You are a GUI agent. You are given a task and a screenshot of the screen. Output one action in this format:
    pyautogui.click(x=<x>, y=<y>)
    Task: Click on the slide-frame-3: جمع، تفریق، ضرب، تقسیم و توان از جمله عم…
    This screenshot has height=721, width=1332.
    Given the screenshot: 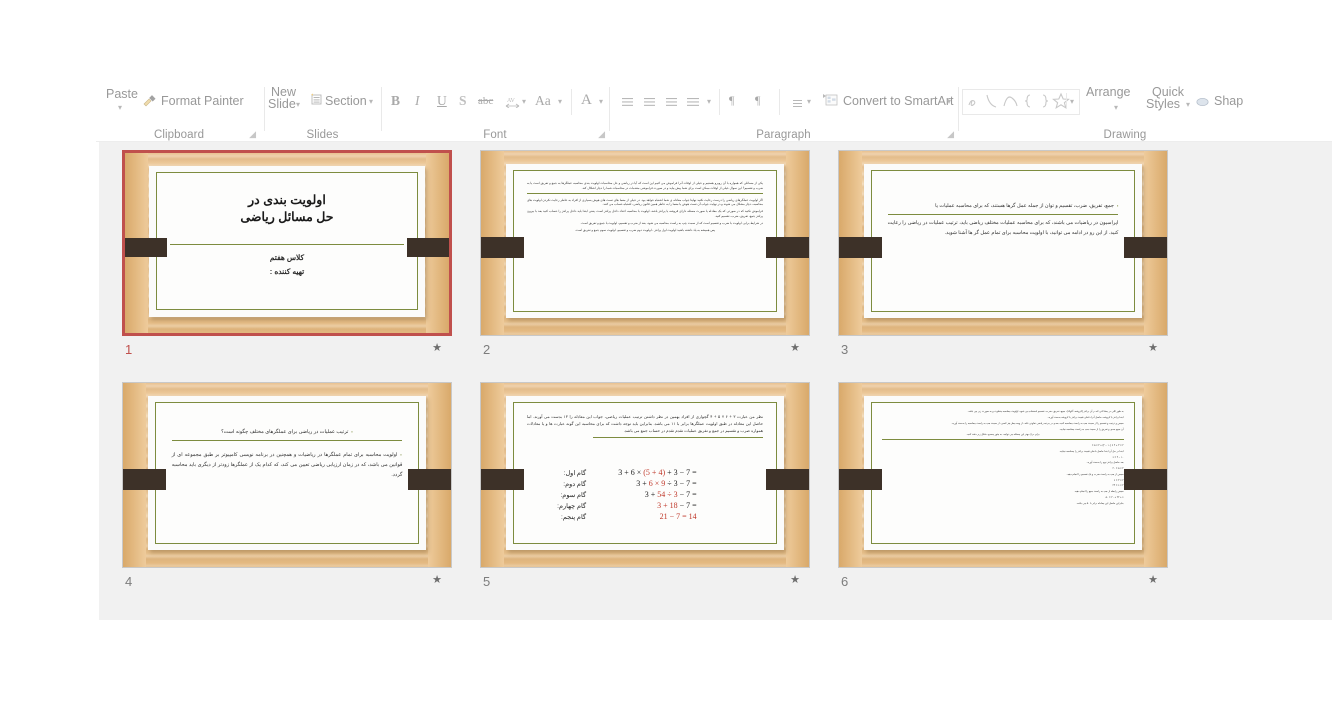 What is the action you would take?
    pyautogui.click(x=1003, y=243)
    